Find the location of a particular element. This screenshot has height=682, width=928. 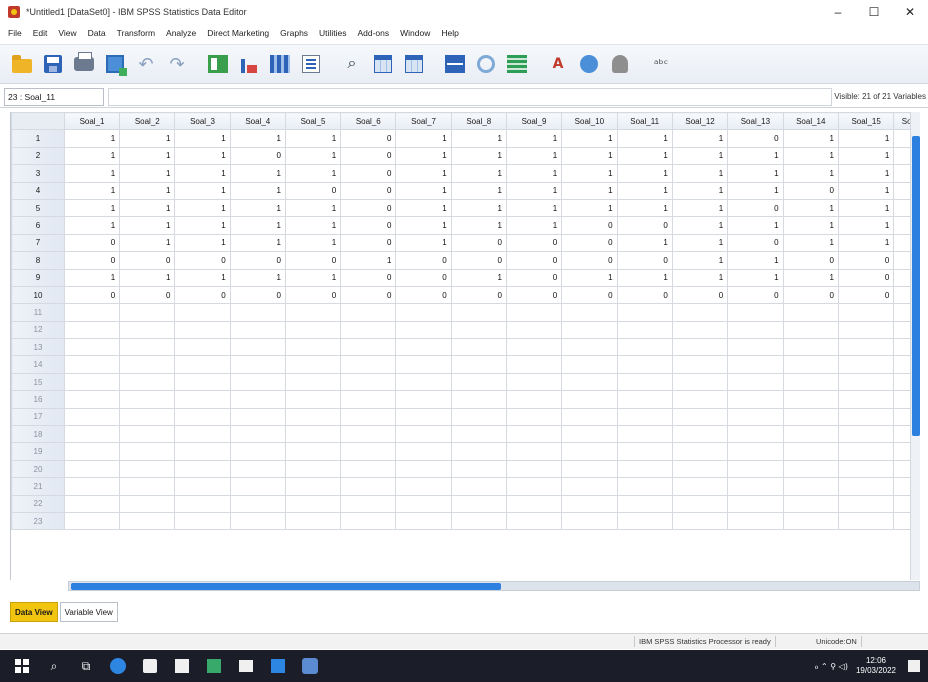

row-header: 5 is located at coordinates (38, 208).